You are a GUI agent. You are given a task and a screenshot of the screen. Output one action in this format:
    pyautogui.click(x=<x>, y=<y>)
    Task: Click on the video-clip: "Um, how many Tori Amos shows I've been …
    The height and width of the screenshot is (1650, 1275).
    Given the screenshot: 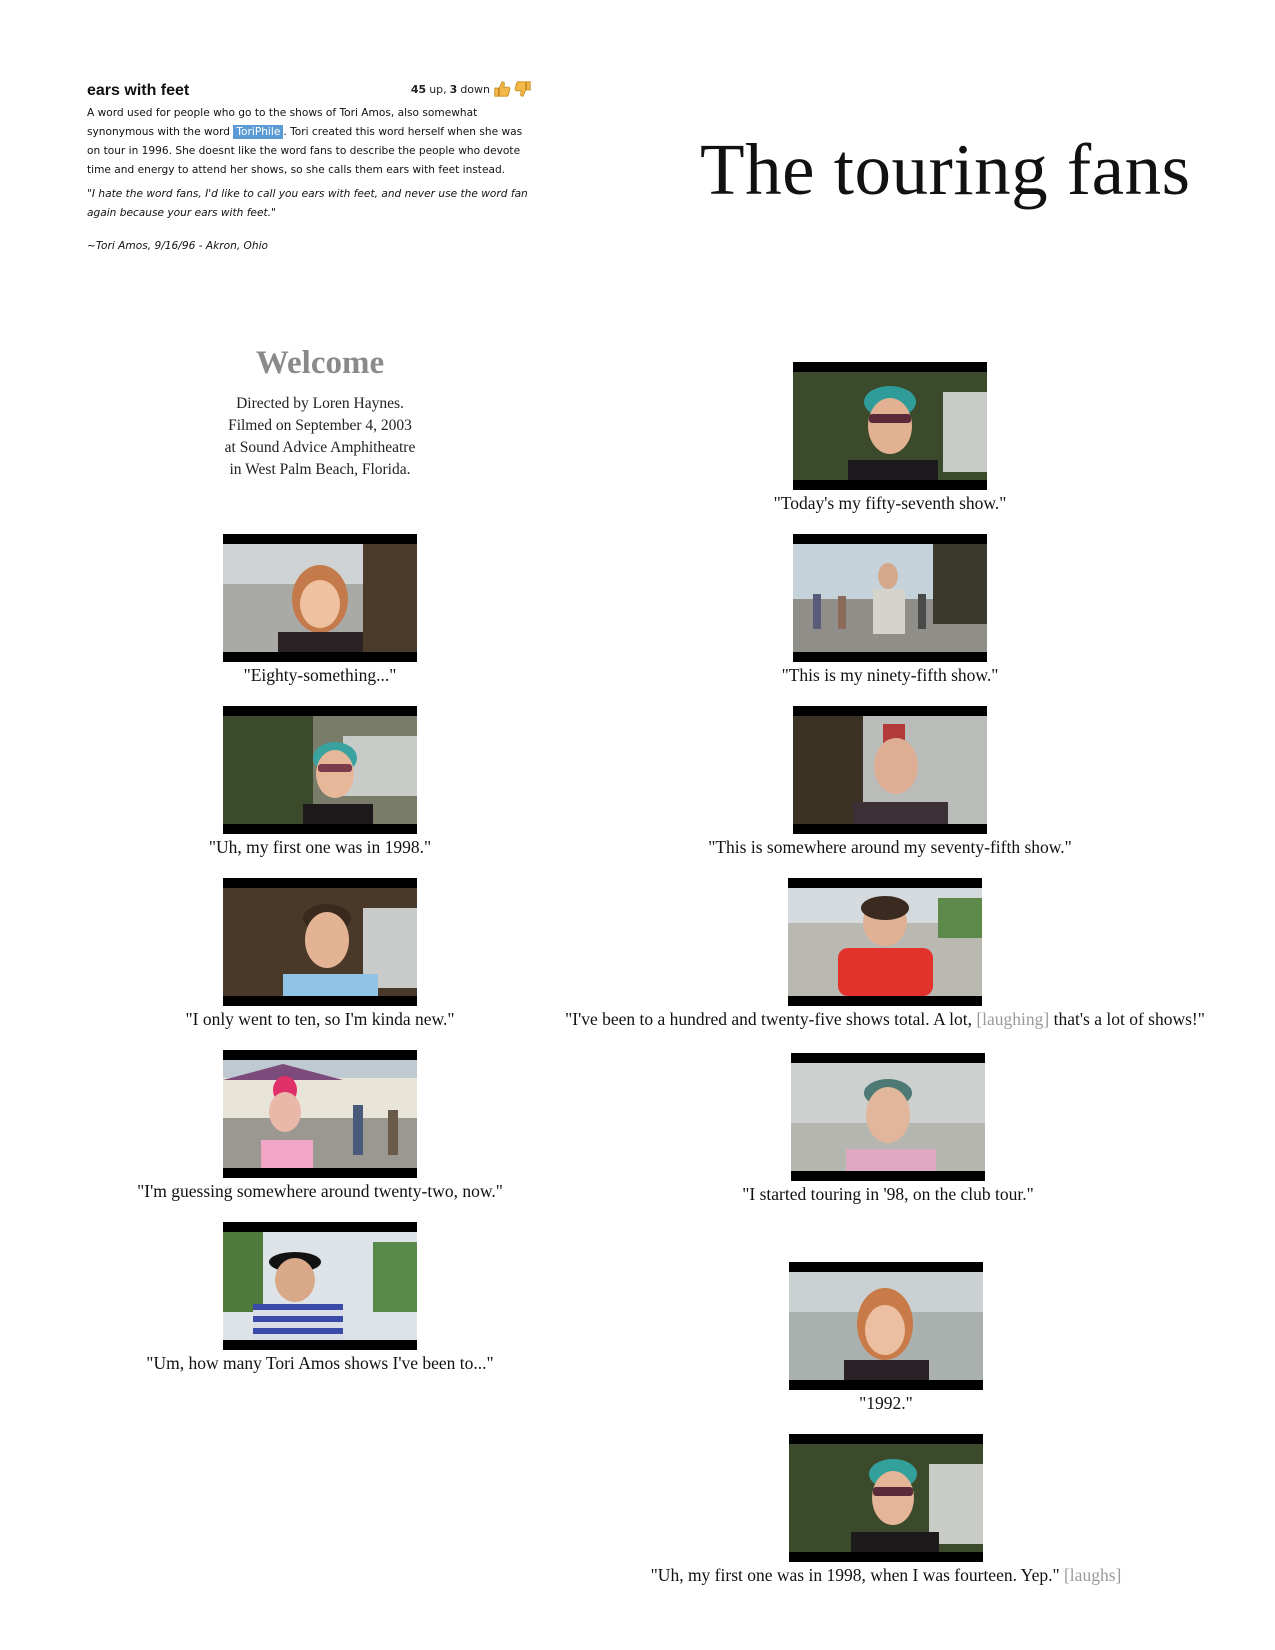 What is the action you would take?
    pyautogui.click(x=320, y=1298)
    